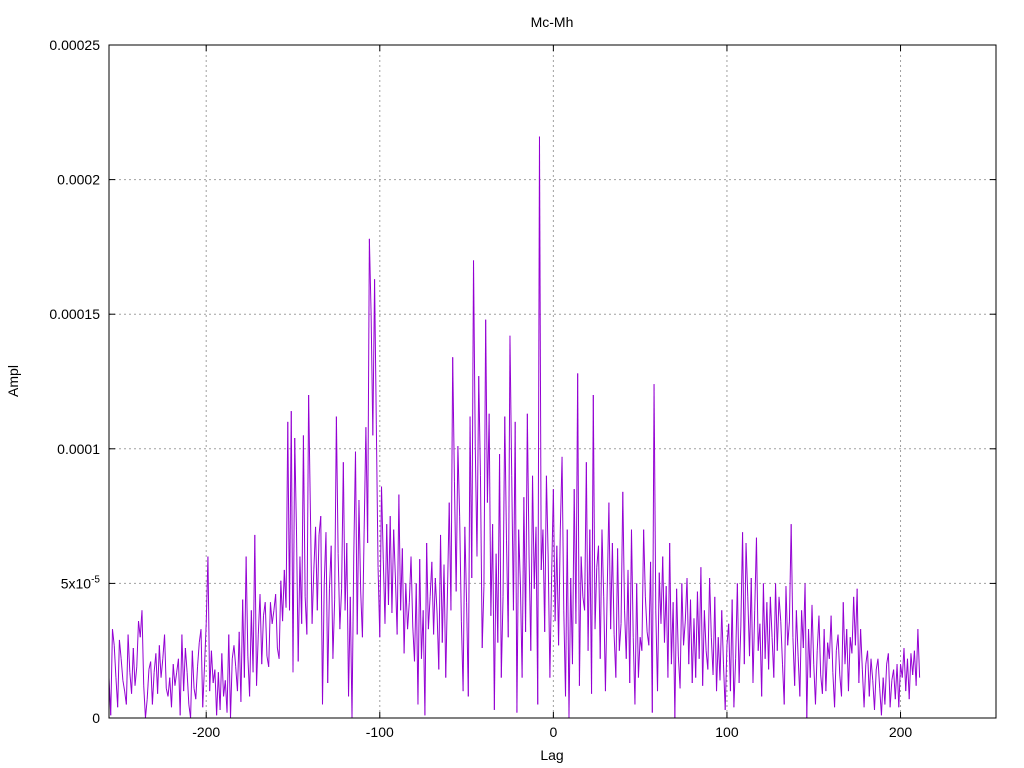 The width and height of the screenshot is (1024, 768). Describe the element at coordinates (78, 449) in the screenshot. I see `y-tick-label: 0.0001` at that location.